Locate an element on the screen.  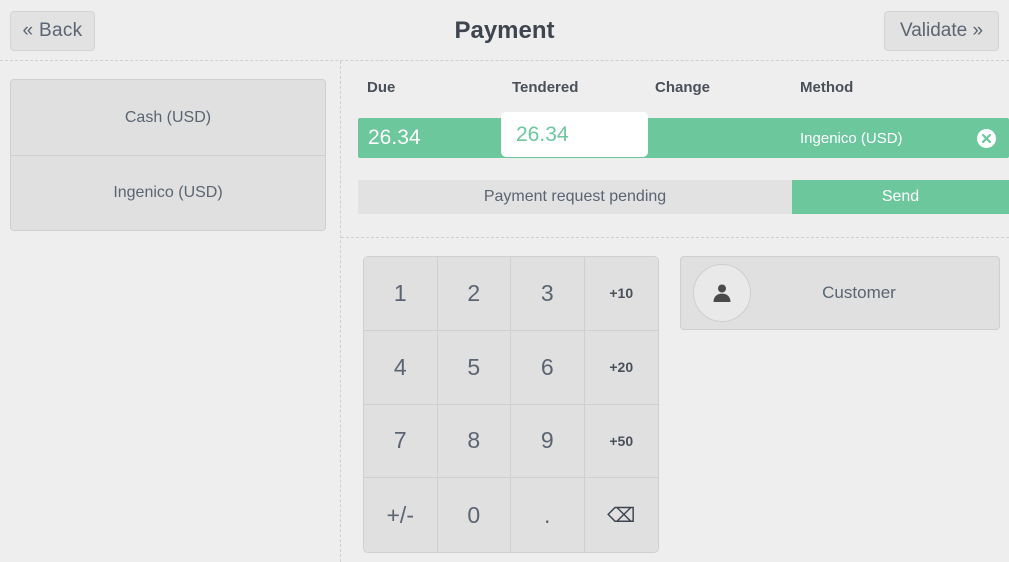
customer-label: Customer is located at coordinates (859, 292).